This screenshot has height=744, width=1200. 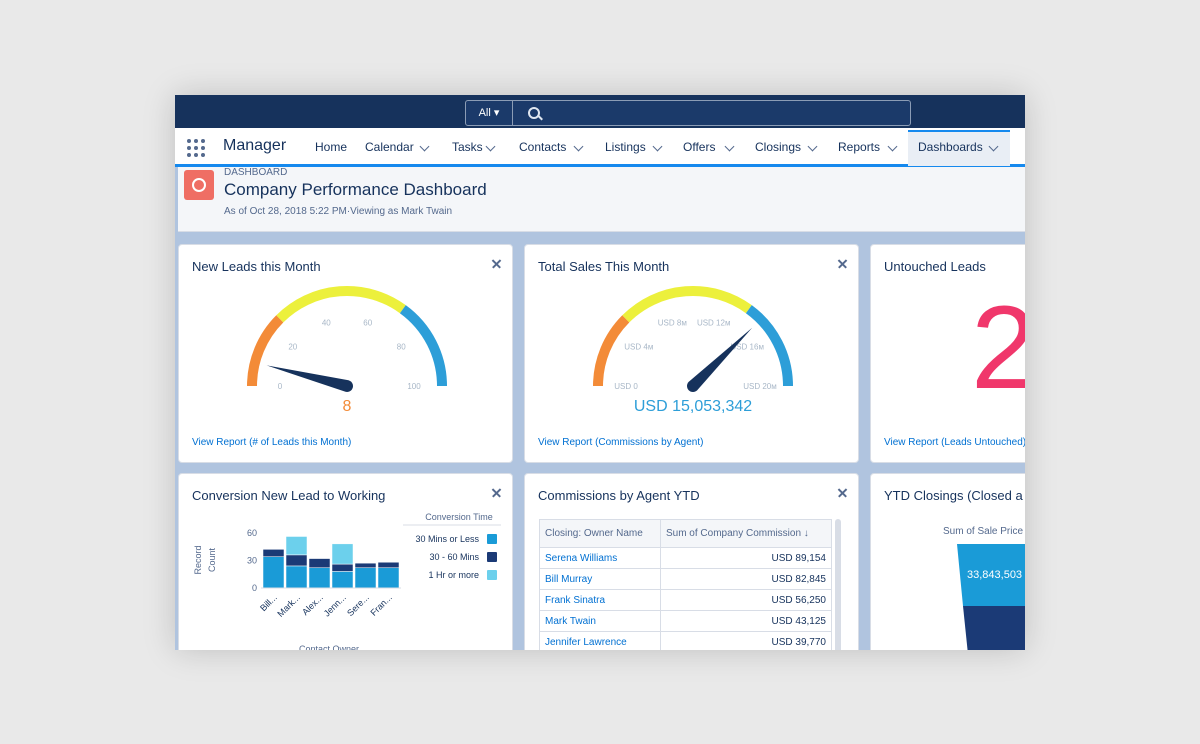 What do you see at coordinates (414, 386) in the screenshot?
I see `gauge-tick-label: 100` at bounding box center [414, 386].